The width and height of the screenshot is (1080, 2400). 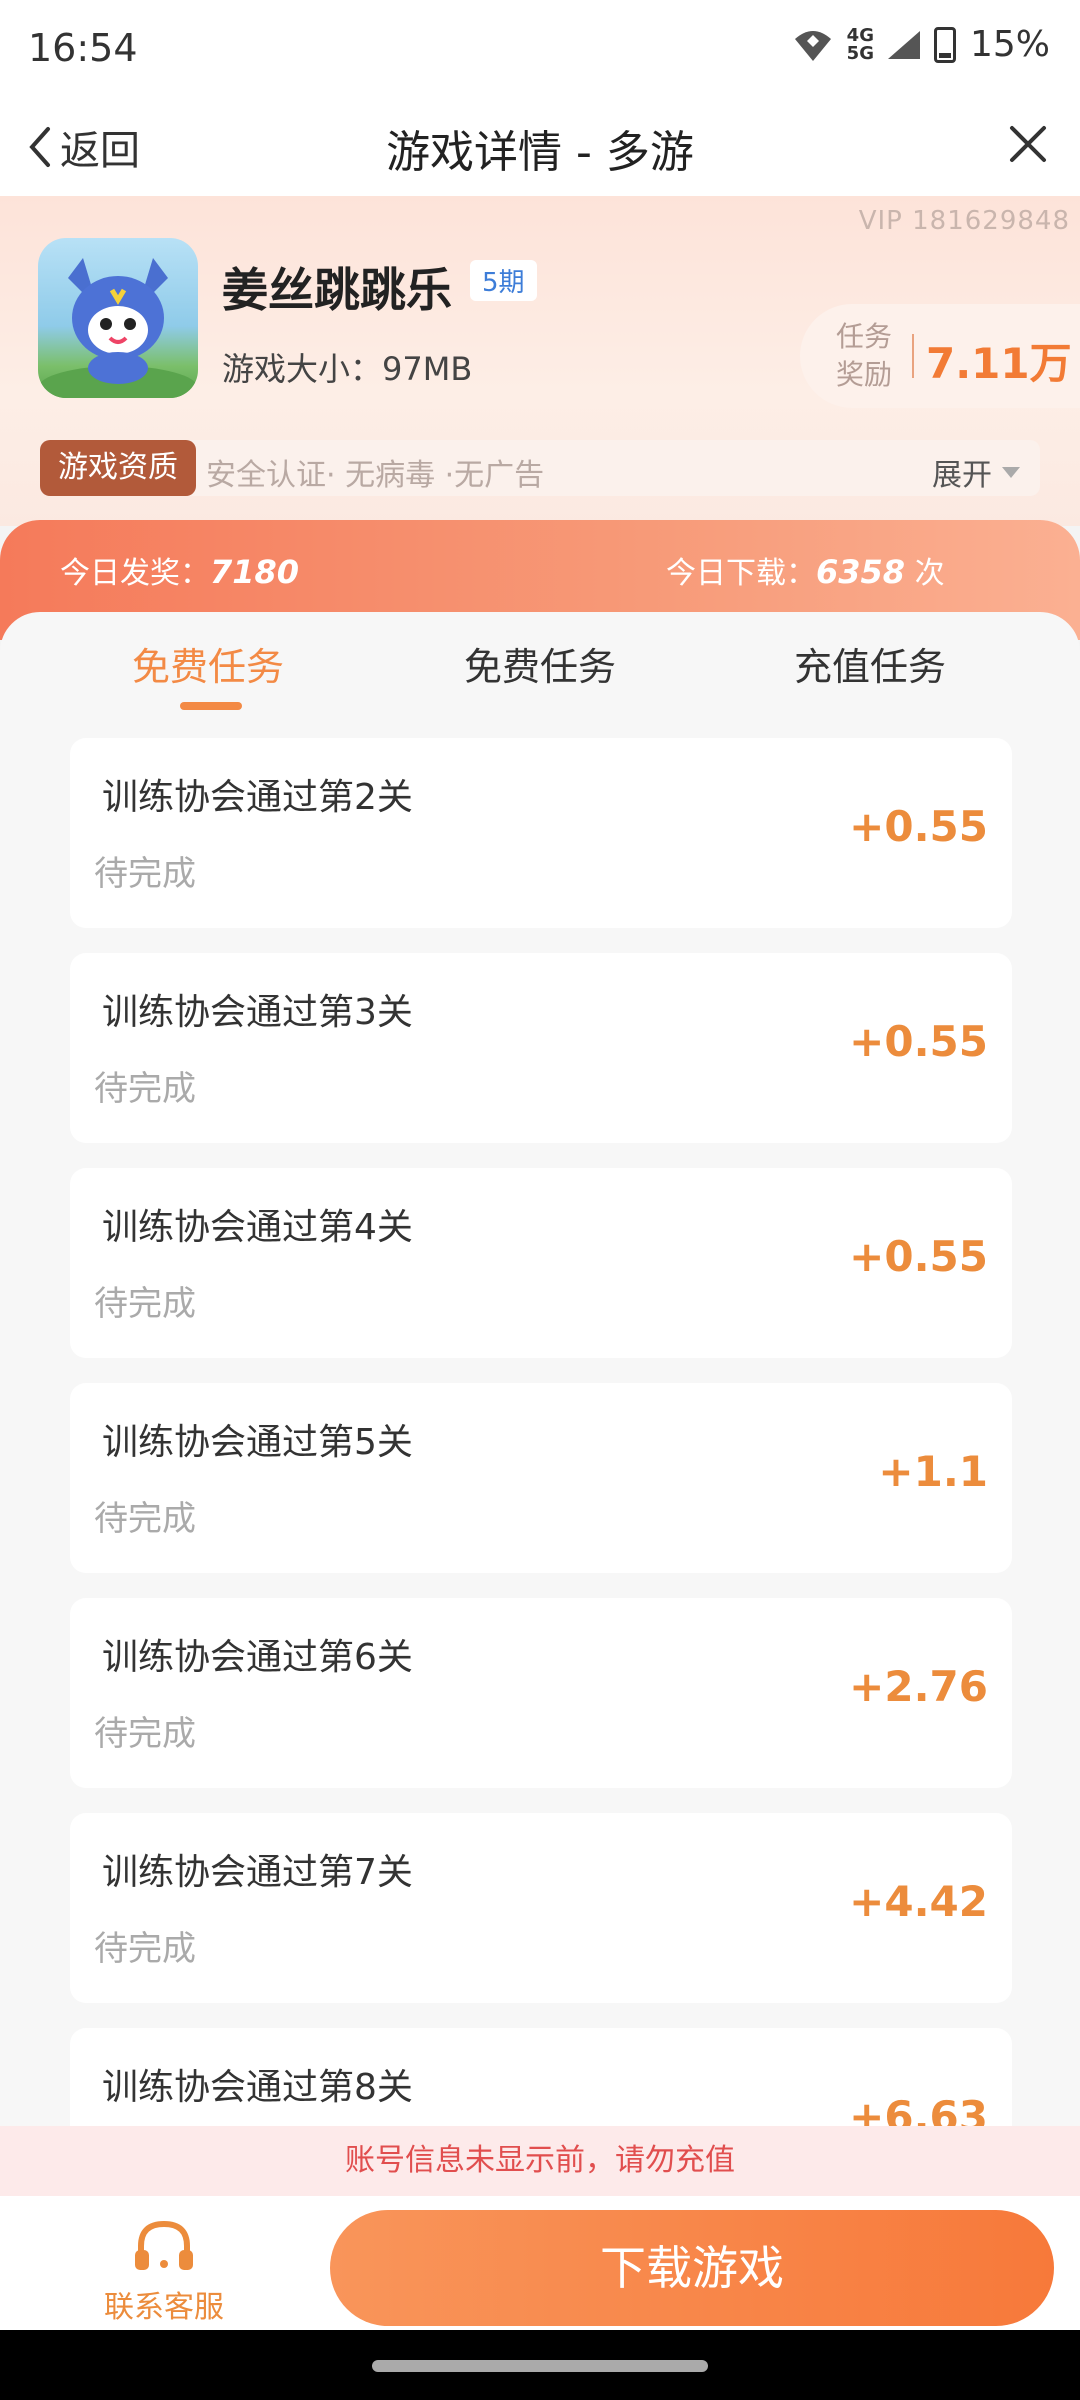 What do you see at coordinates (541, 2080) in the screenshot?
I see `task-item: 训练协会通过第8关 +6.63` at bounding box center [541, 2080].